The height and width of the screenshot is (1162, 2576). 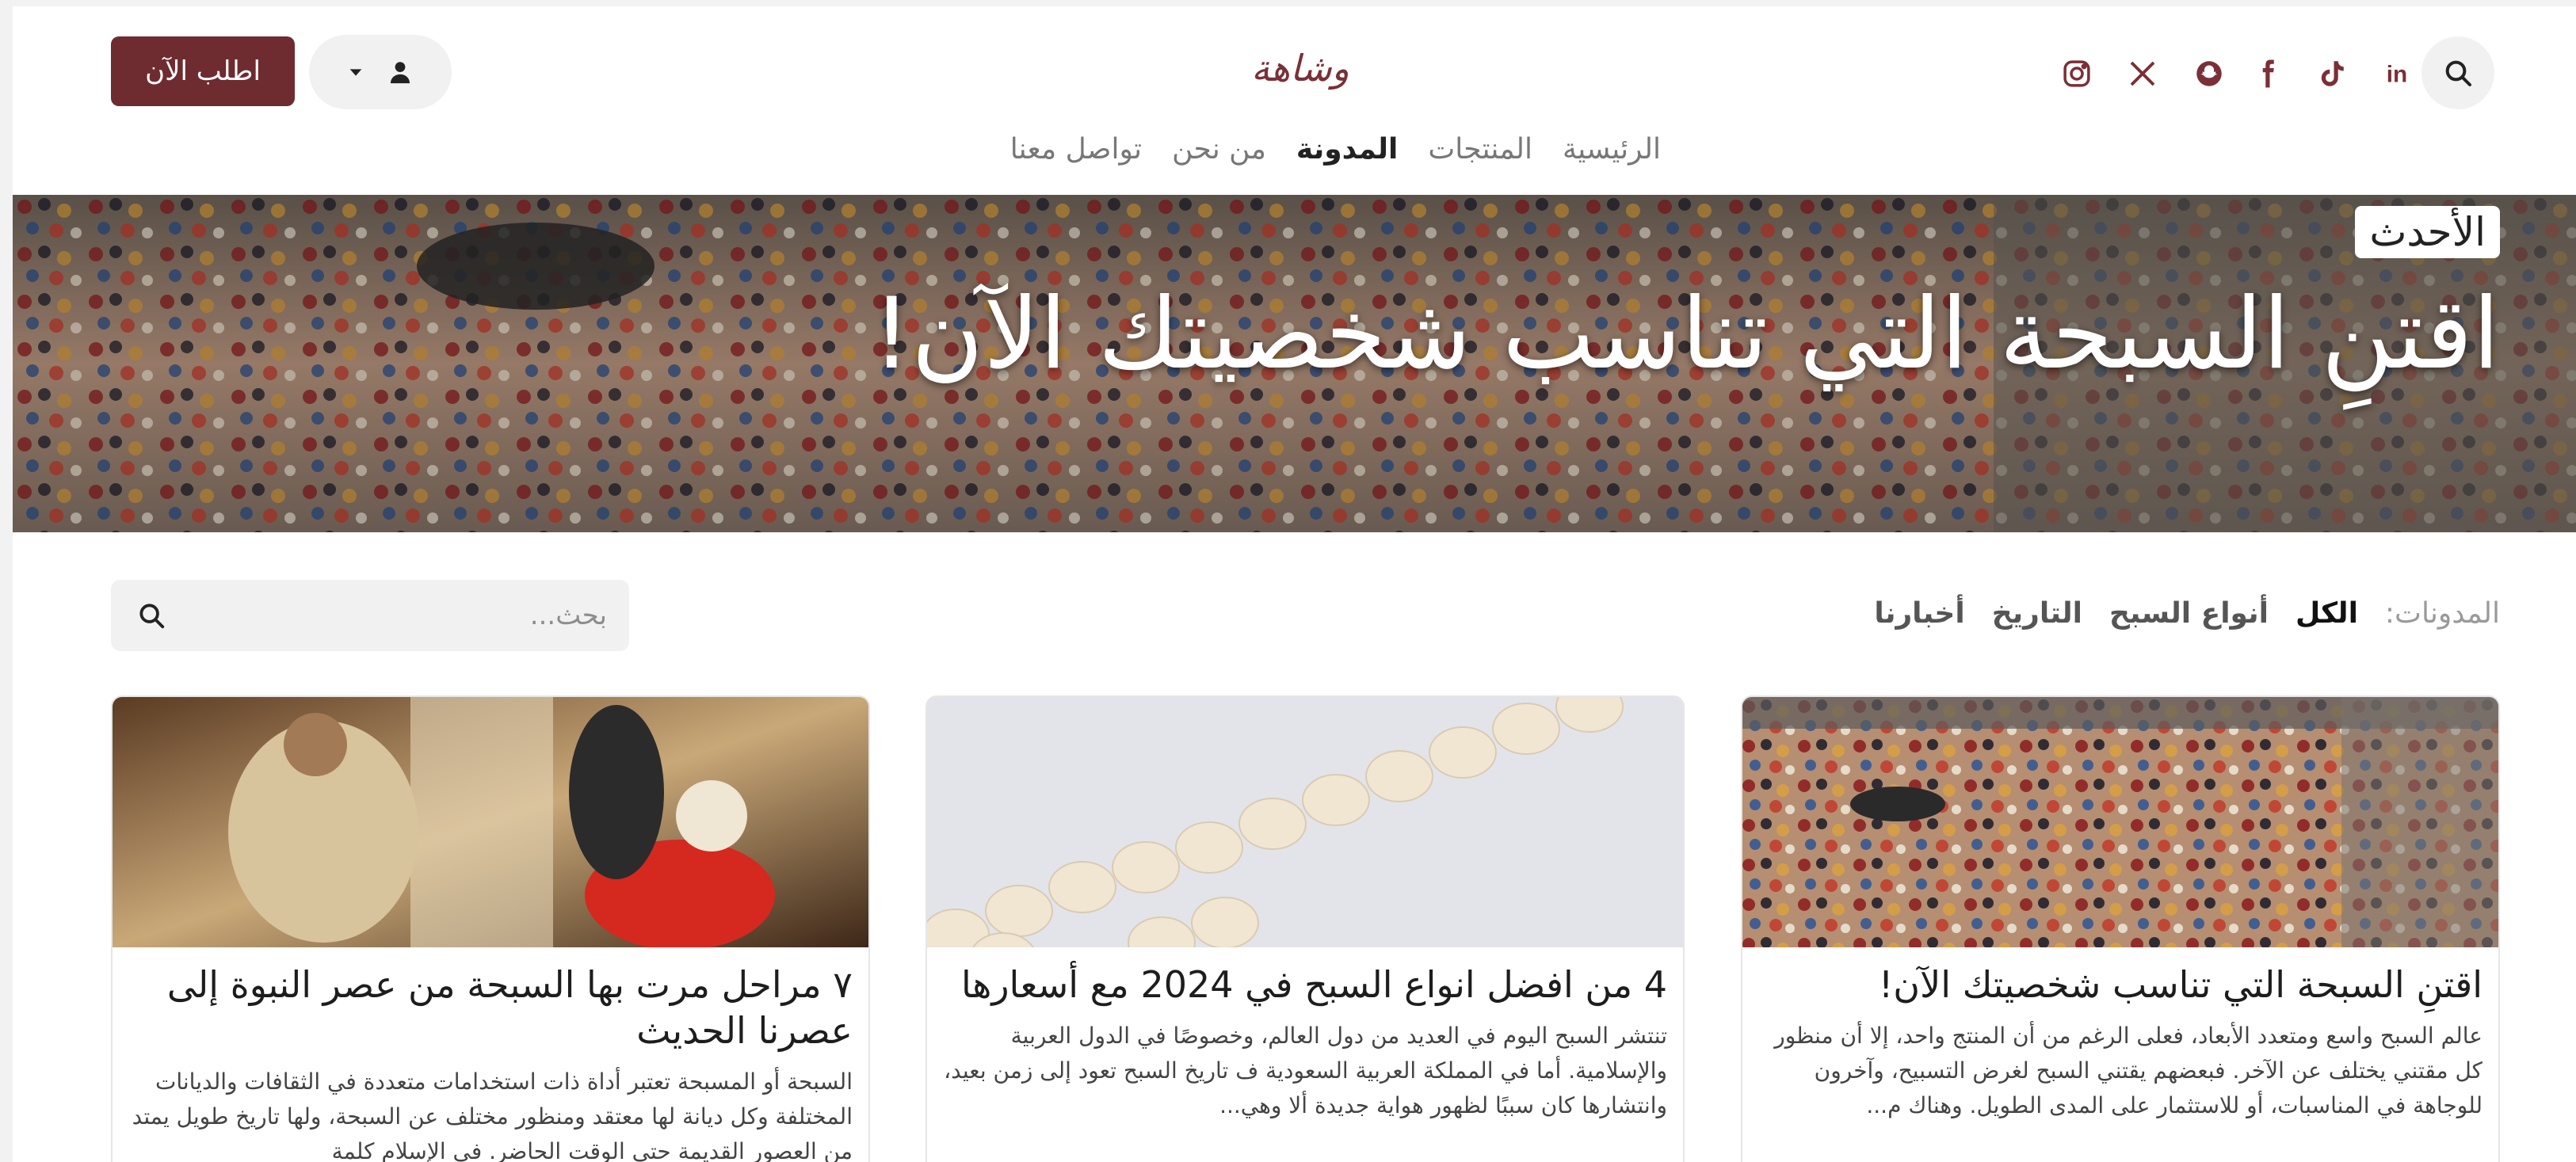 What do you see at coordinates (2120, 985) in the screenshot?
I see `card-title: اقتنِ السبحة التي تناسب شخصيتك الآن!` at bounding box center [2120, 985].